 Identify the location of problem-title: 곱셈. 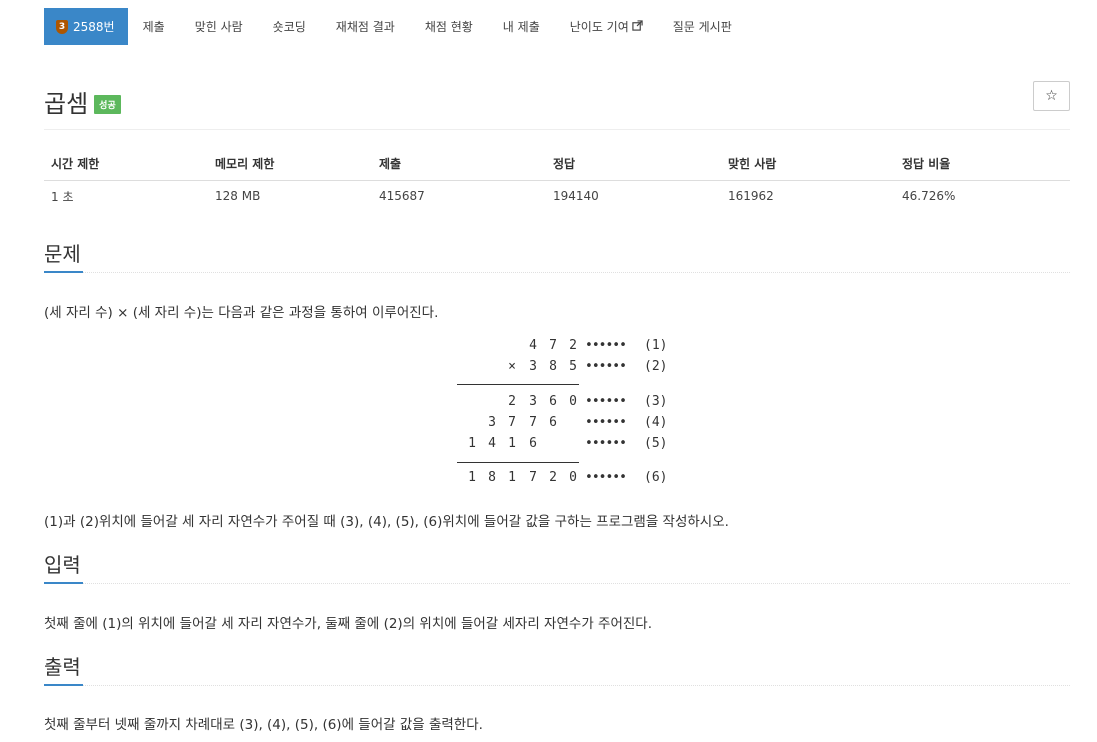
(66, 104).